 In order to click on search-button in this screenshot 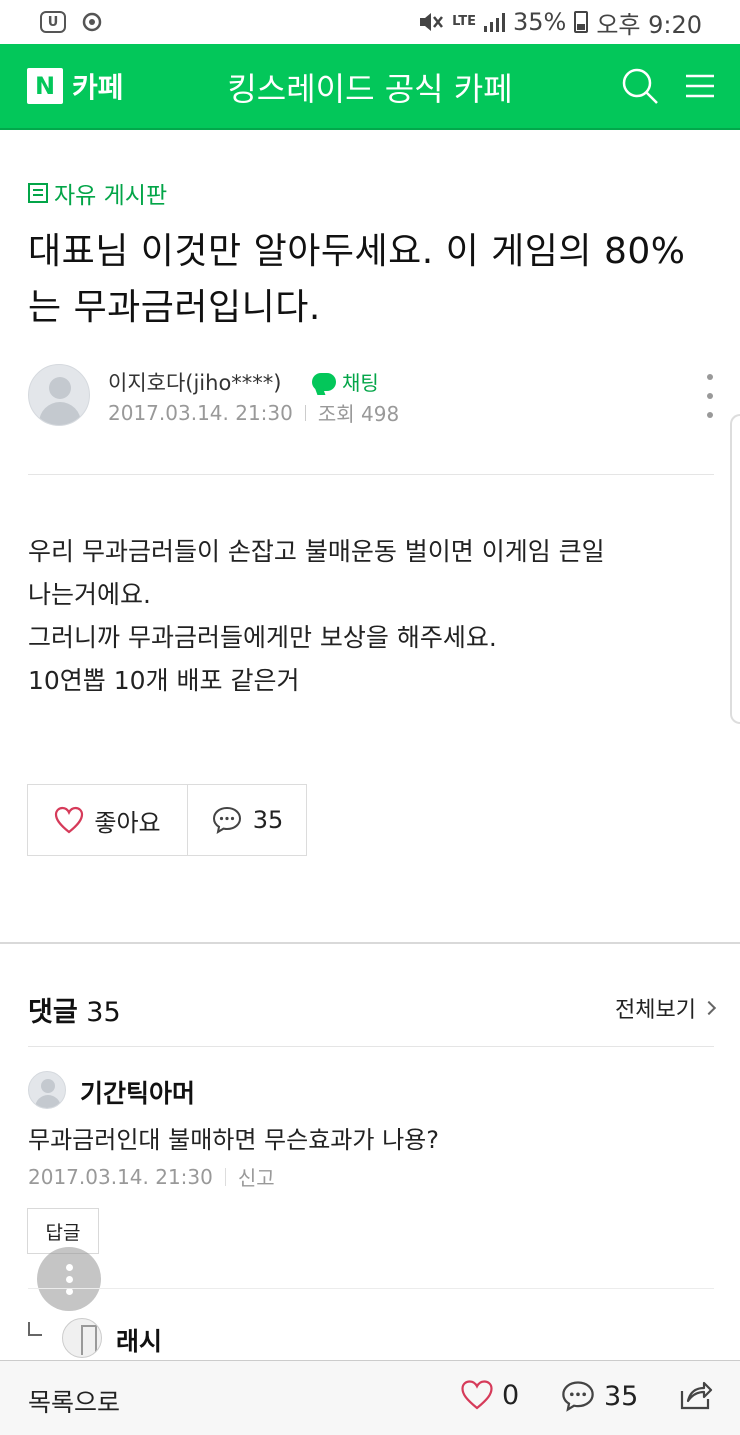, I will do `click(640, 86)`.